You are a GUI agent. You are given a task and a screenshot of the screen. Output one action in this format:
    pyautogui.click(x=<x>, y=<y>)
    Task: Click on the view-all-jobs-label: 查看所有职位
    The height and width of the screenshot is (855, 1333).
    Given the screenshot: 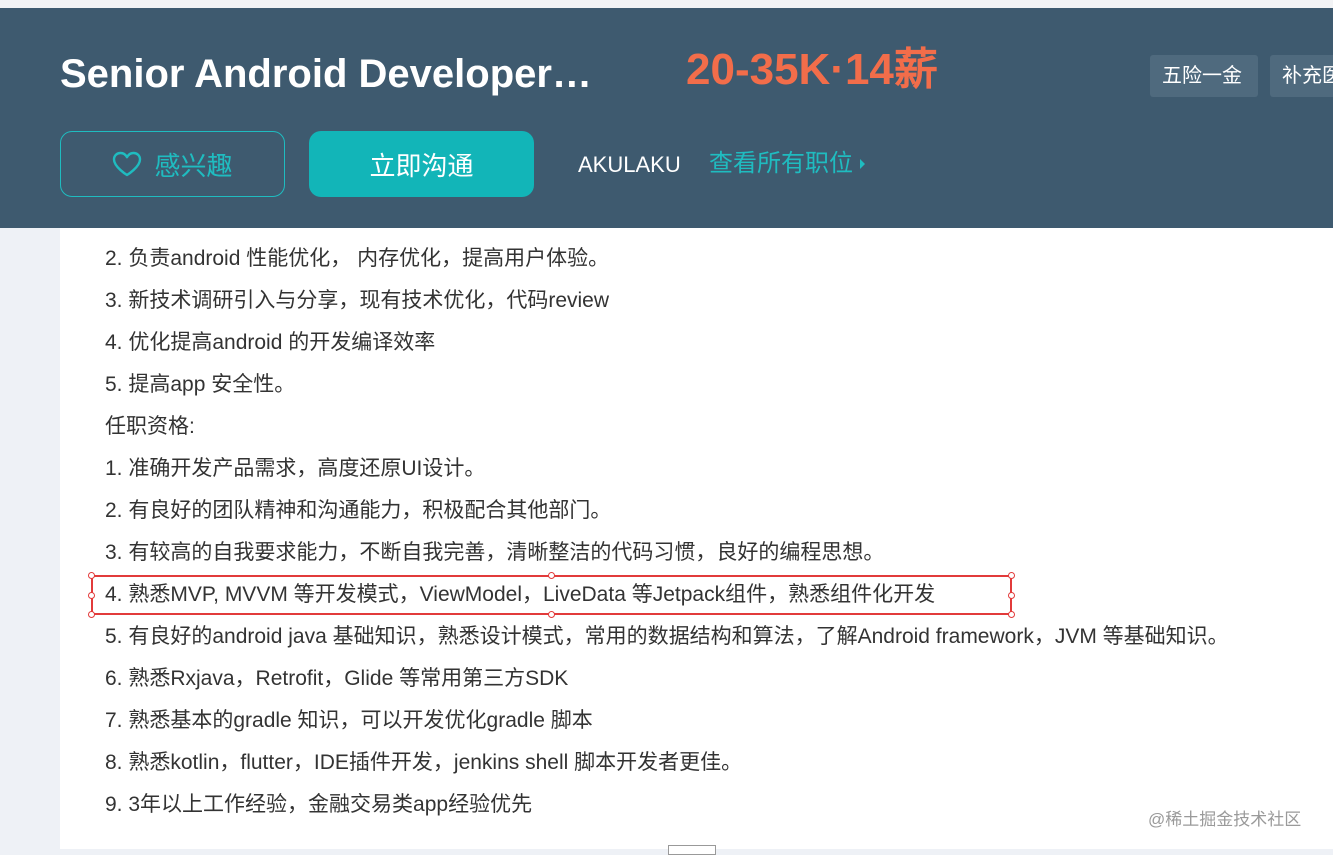 What is the action you would take?
    pyautogui.click(x=781, y=163)
    